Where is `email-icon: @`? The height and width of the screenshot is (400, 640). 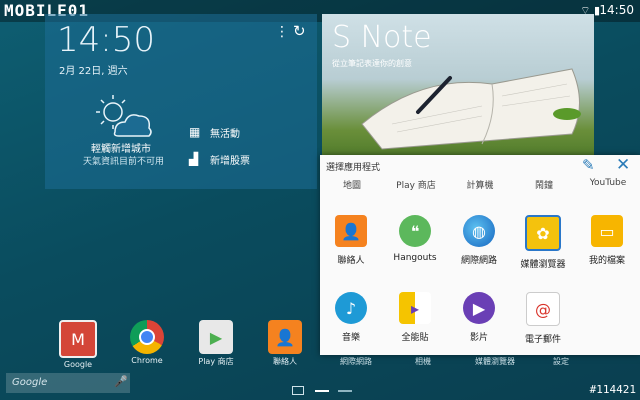
email-icon: @ is located at coordinates (543, 309).